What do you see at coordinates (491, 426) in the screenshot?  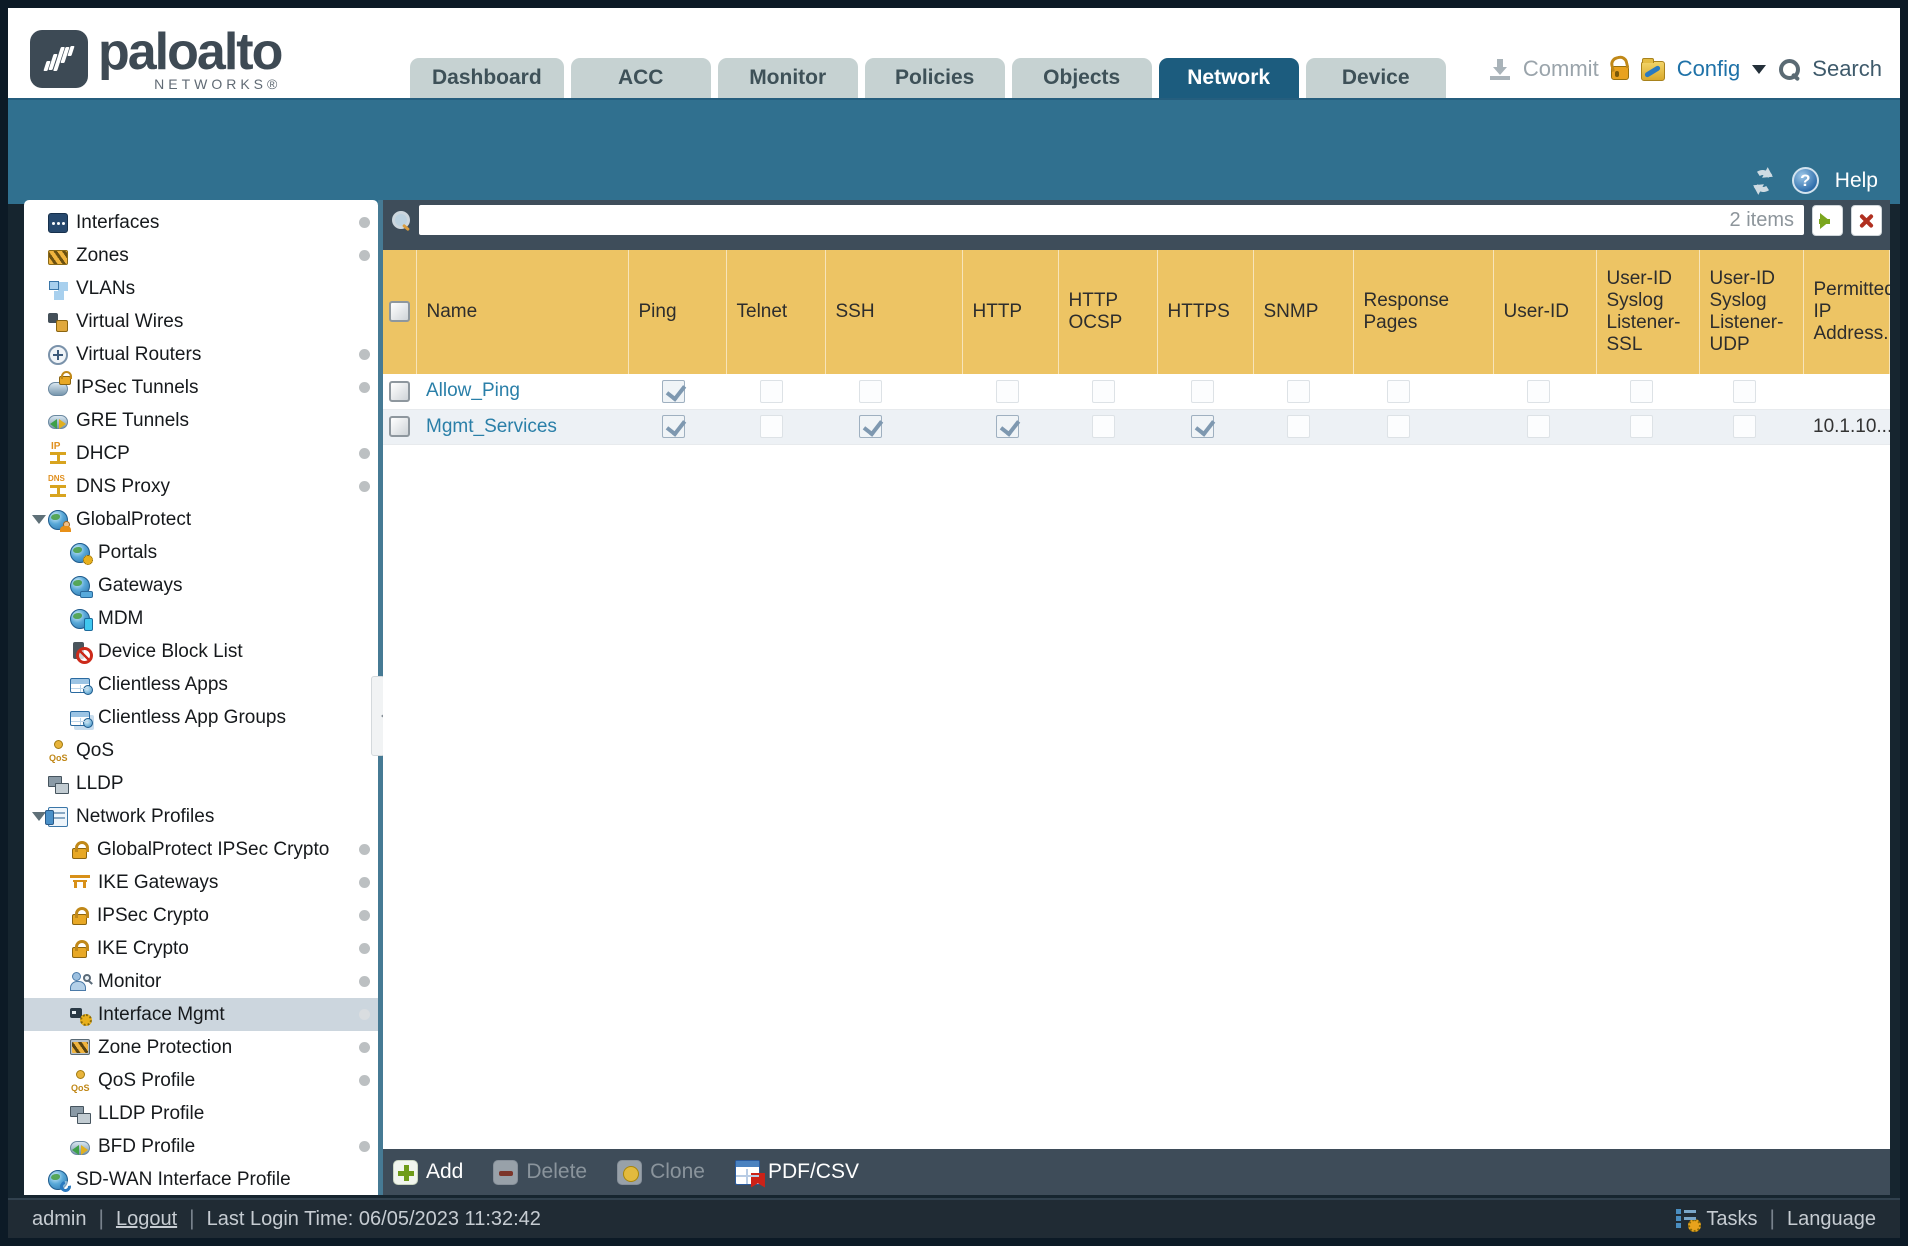 I see `profile-link: Mgmt_Services` at bounding box center [491, 426].